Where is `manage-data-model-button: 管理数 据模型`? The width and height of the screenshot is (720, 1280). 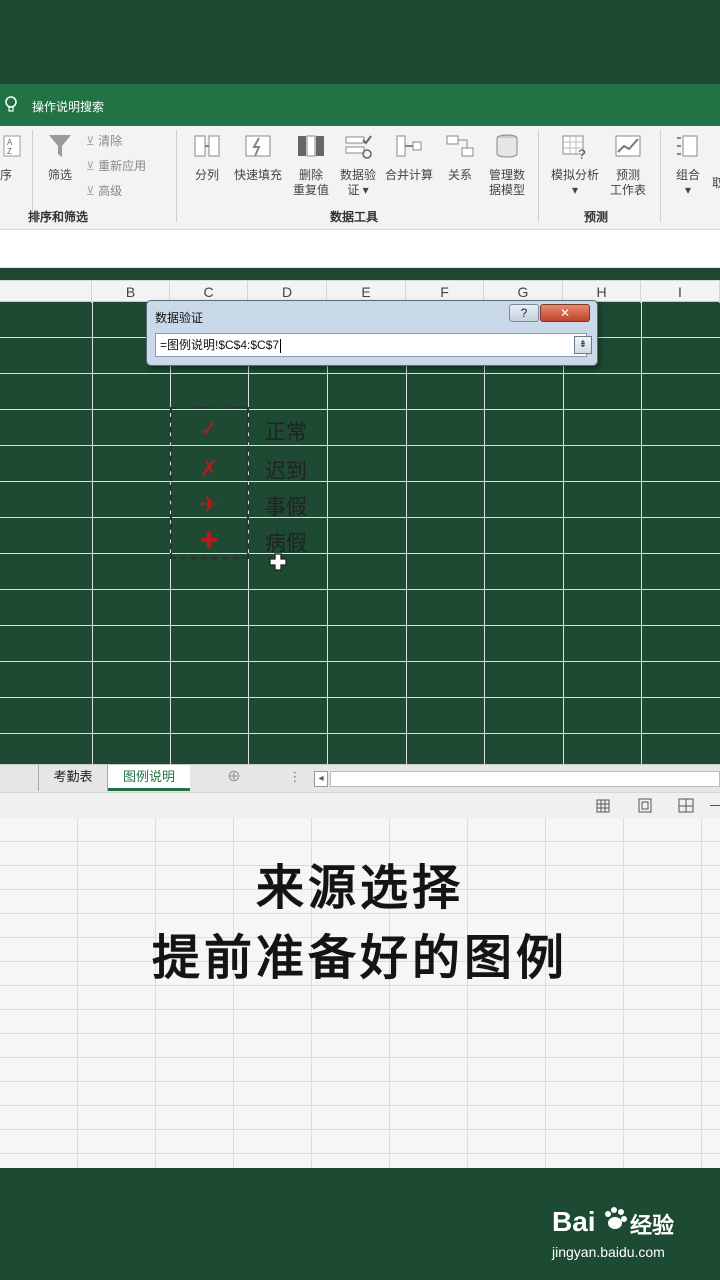 manage-data-model-button: 管理数 据模型 is located at coordinates (507, 165).